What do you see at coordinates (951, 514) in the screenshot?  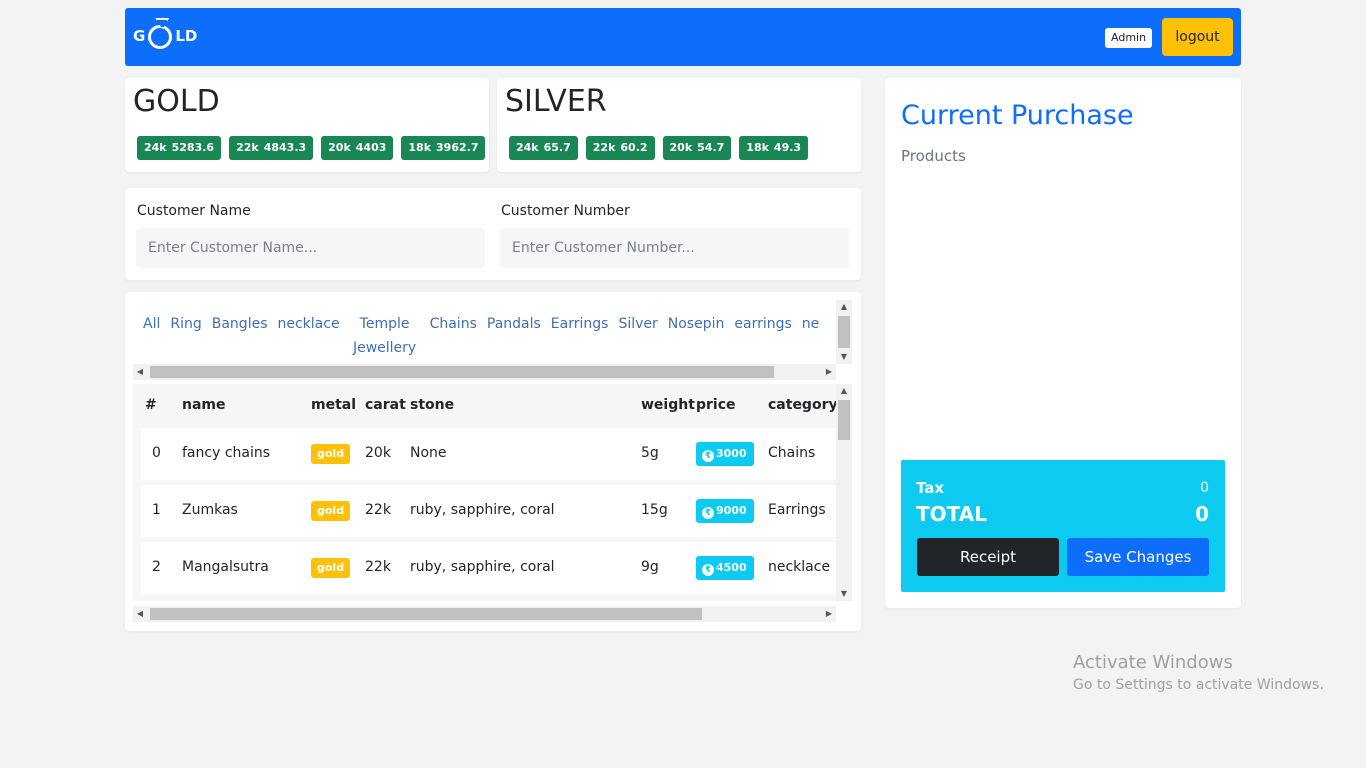 I see `total-label: TOTAL` at bounding box center [951, 514].